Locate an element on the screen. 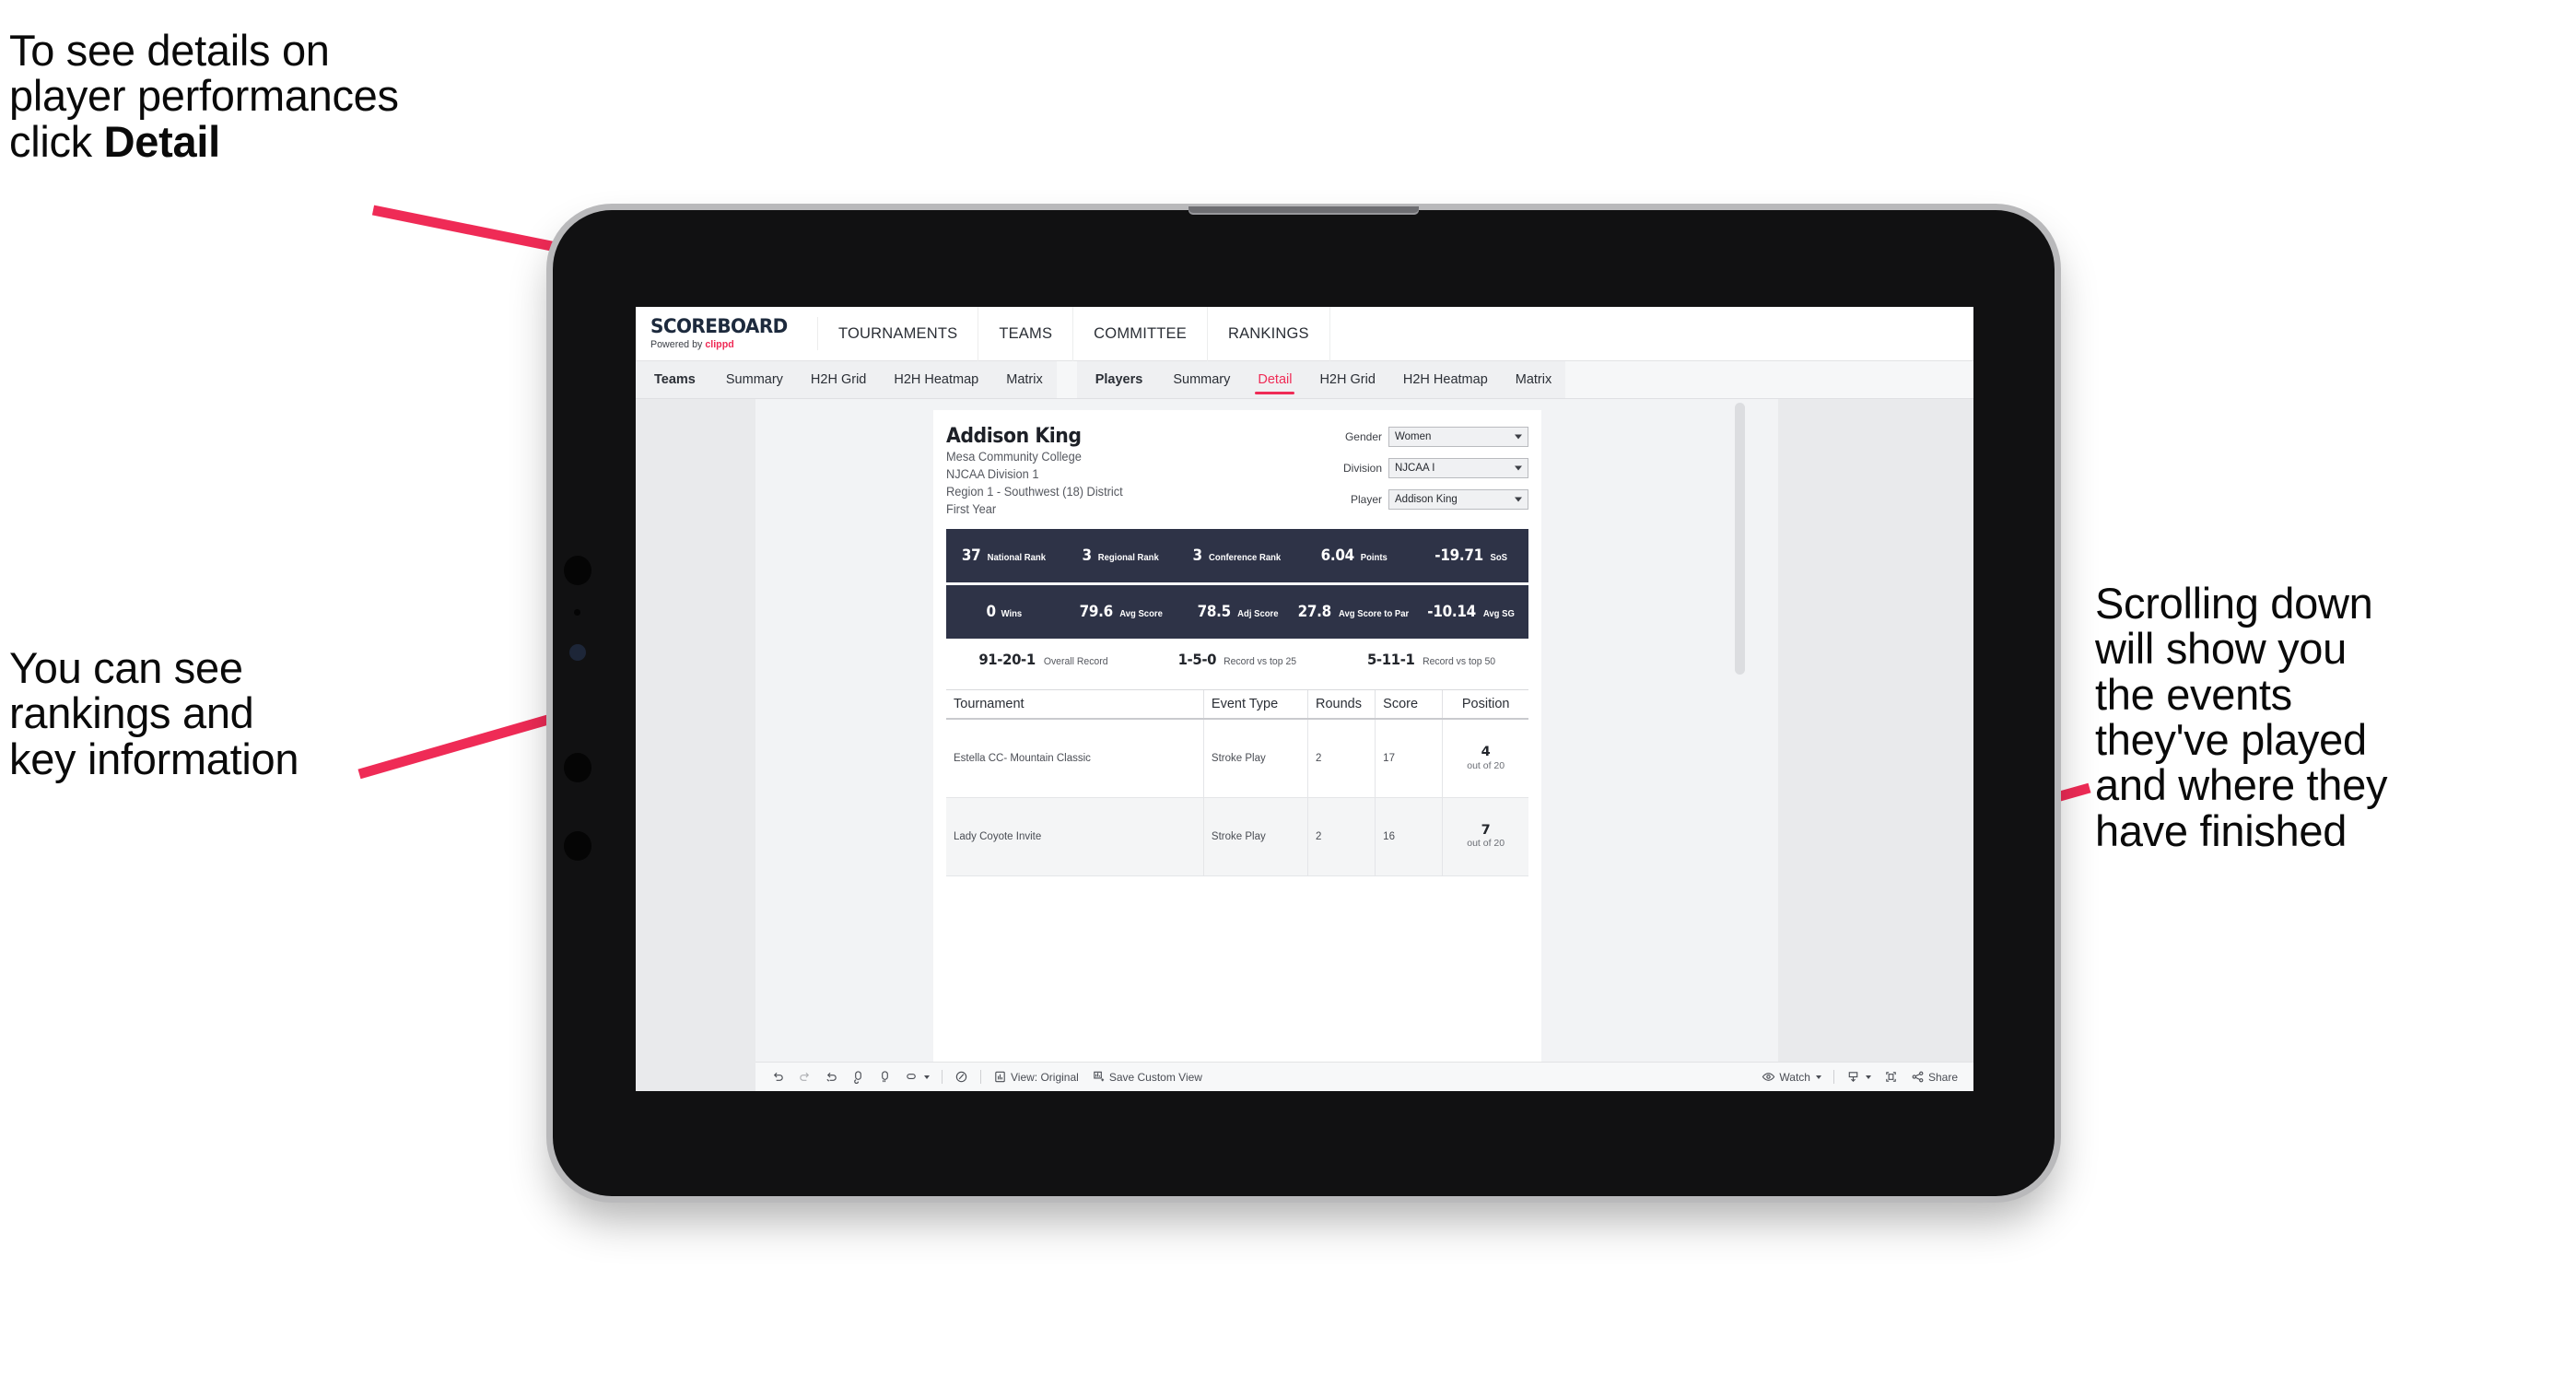 The height and width of the screenshot is (1386, 2576). stat-label: Avg SG is located at coordinates (1498, 614).